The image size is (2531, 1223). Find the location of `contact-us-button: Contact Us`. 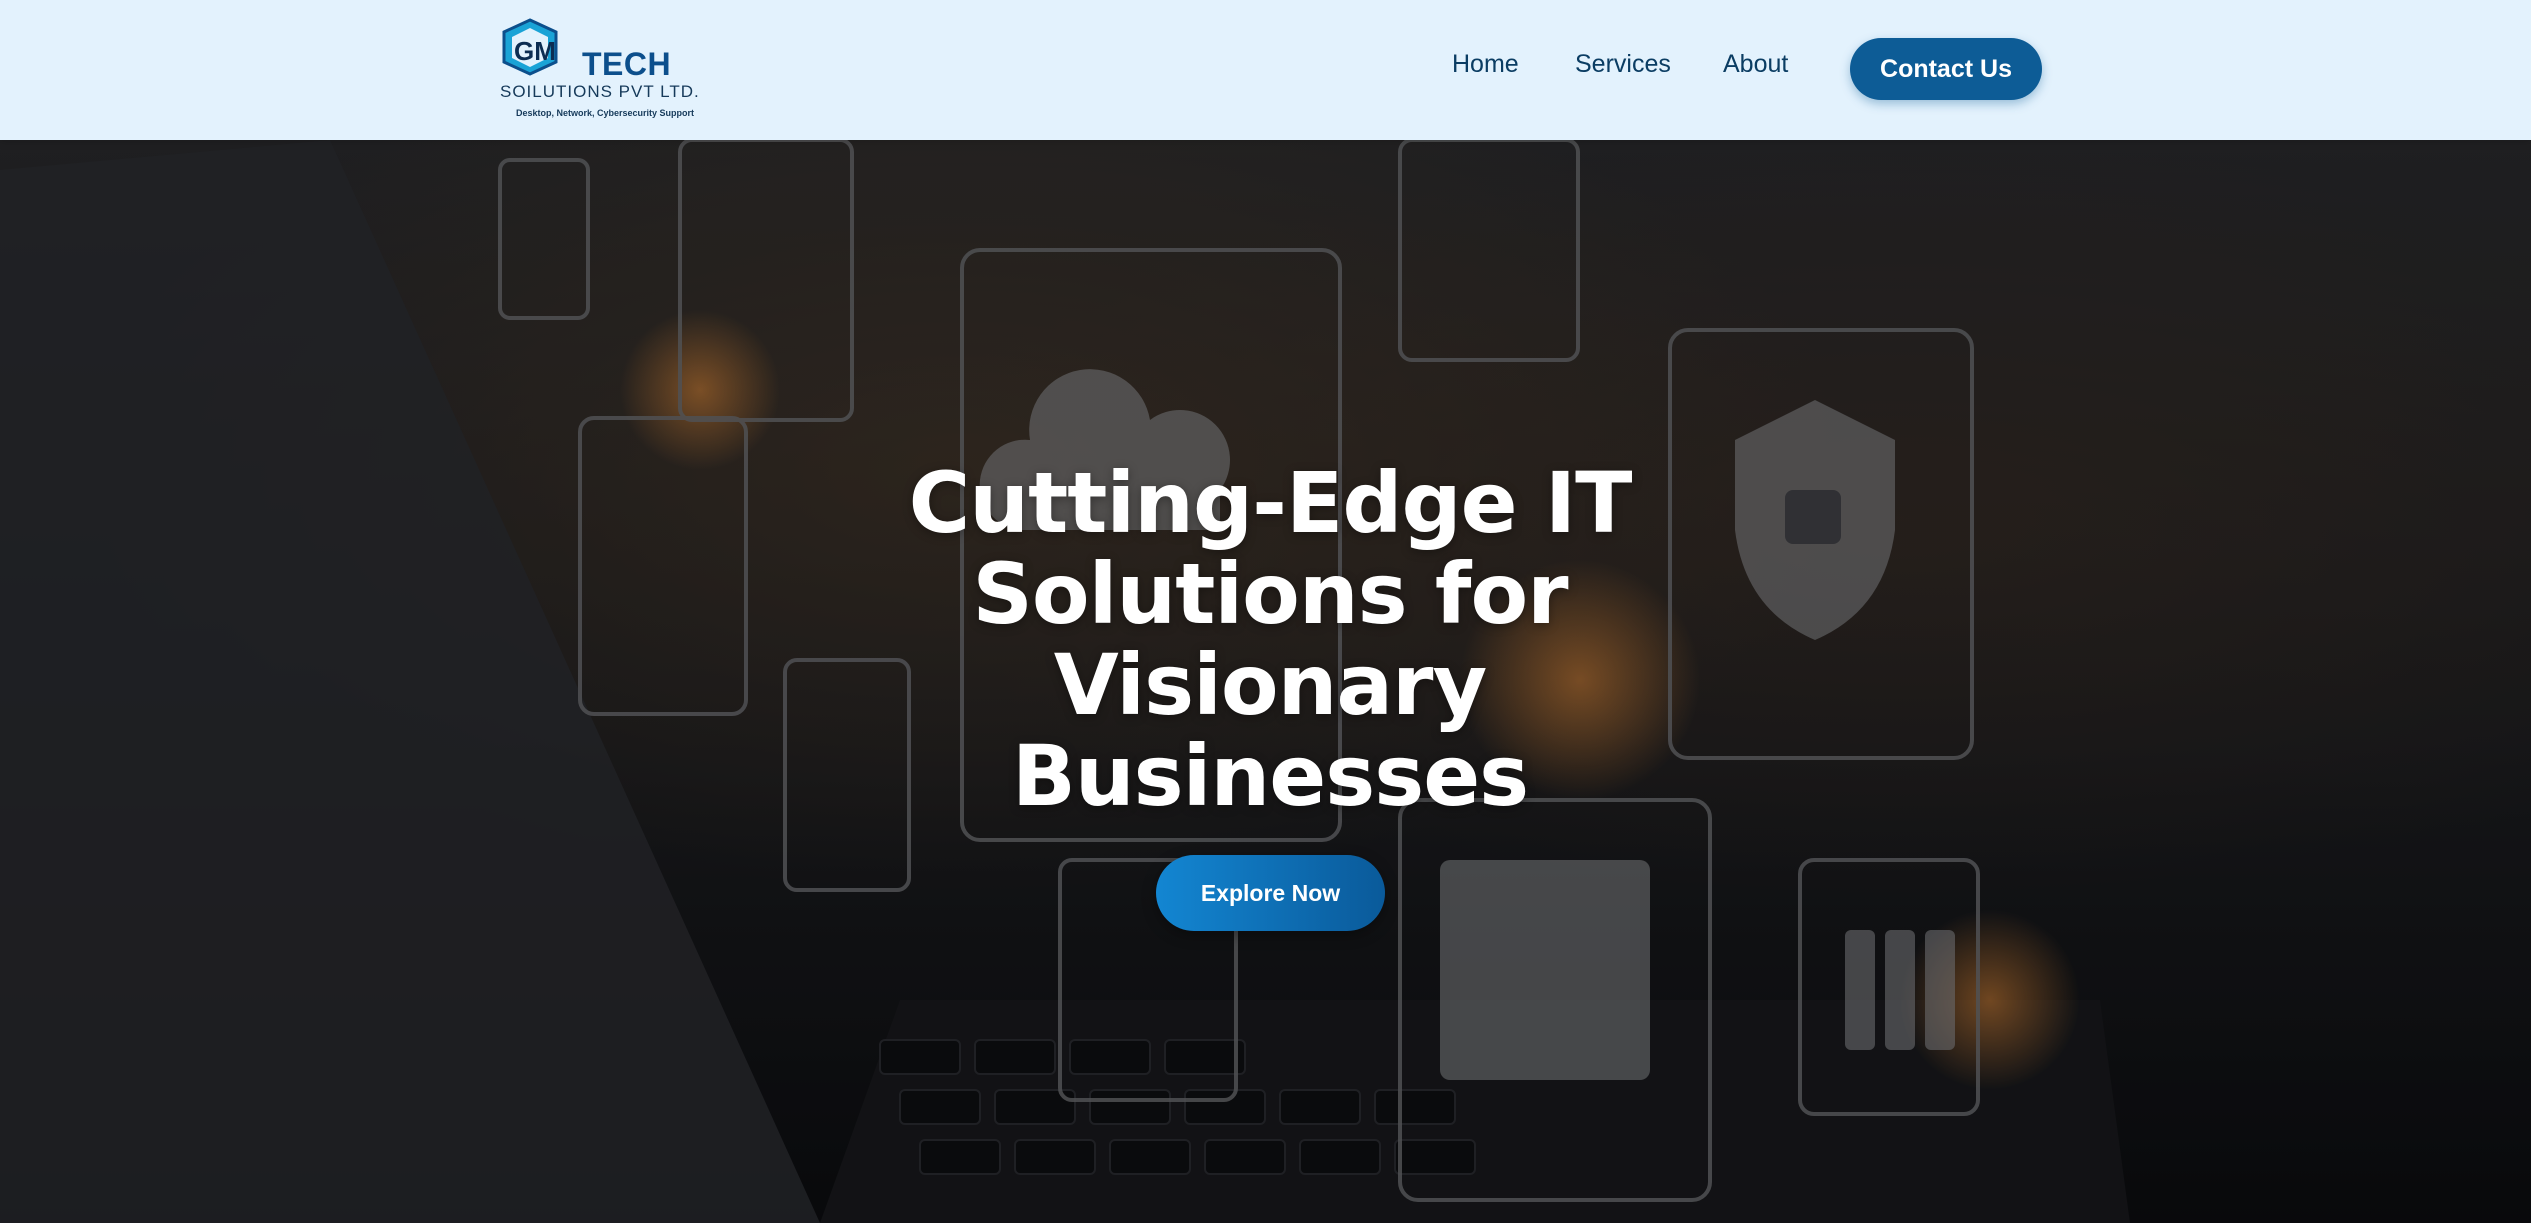

contact-us-button: Contact Us is located at coordinates (1946, 69).